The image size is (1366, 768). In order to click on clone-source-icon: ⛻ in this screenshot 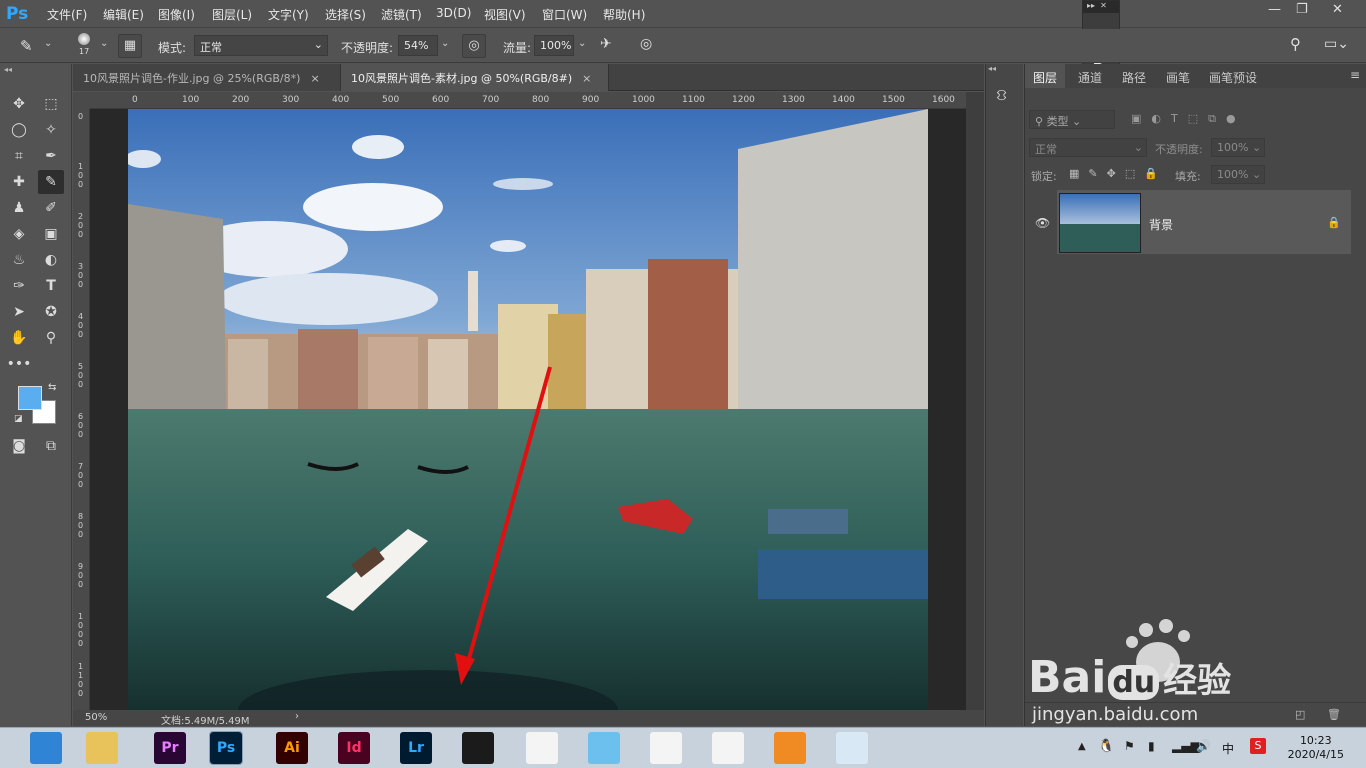, I will do `click(1001, 96)`.